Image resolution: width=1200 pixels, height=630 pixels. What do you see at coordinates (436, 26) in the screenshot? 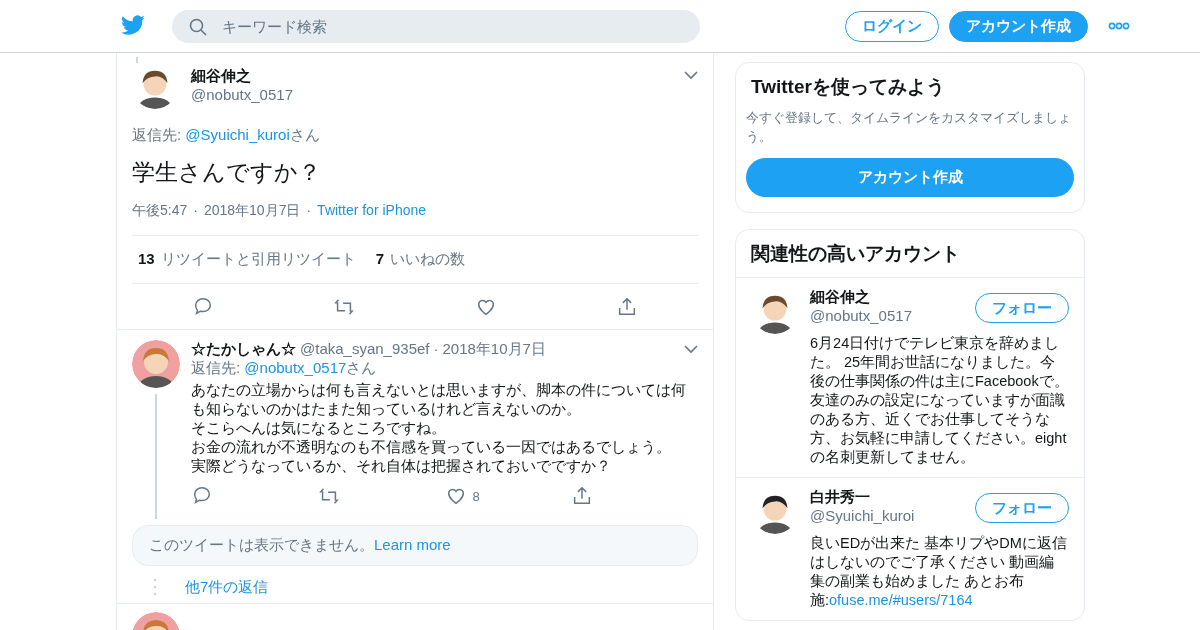
I see `search-field: キーワード検索` at bounding box center [436, 26].